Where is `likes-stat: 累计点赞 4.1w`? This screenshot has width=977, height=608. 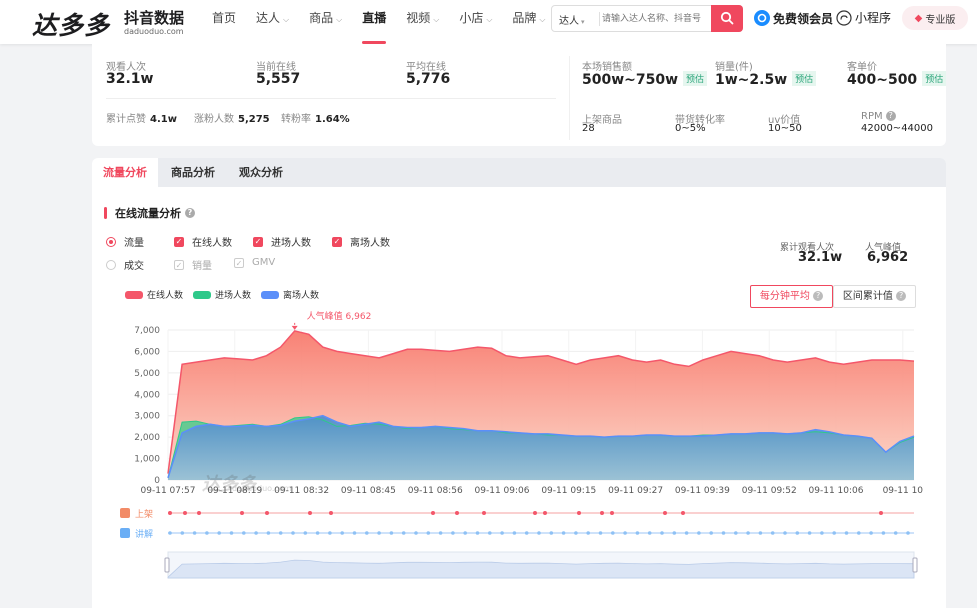
likes-stat: 累计点赞 4.1w is located at coordinates (141, 119).